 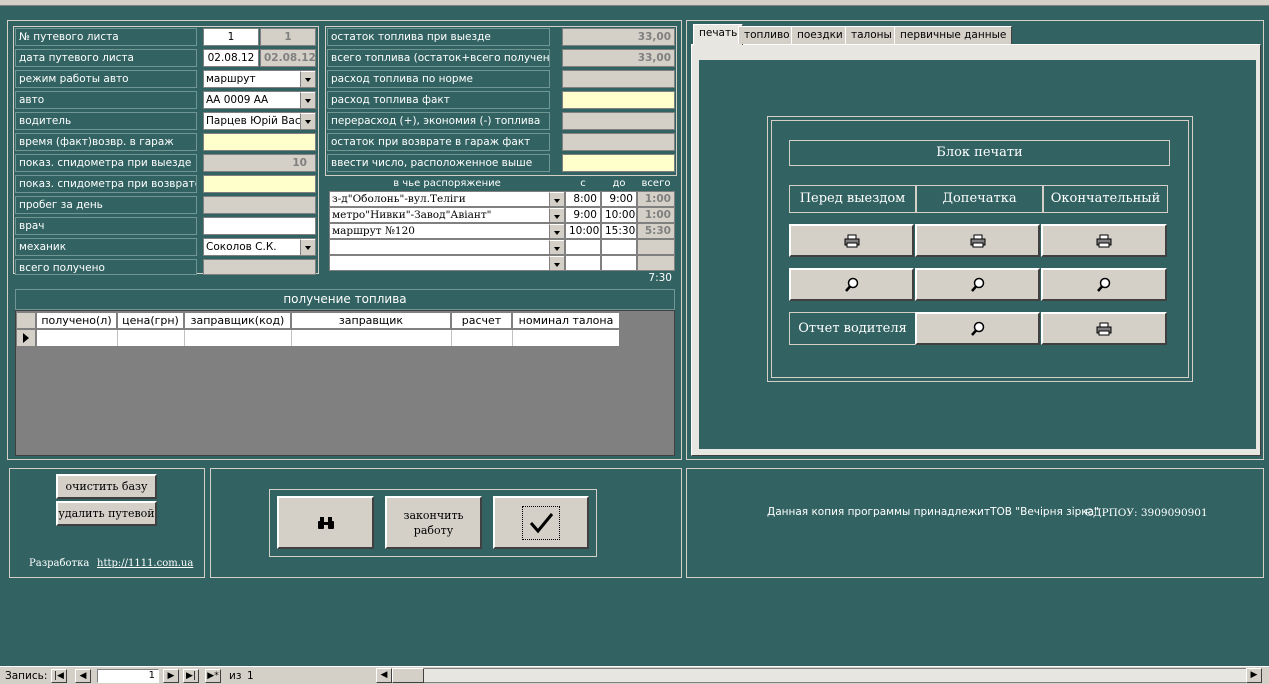 What do you see at coordinates (1104, 328) in the screenshot?
I see `driver-report-print-button` at bounding box center [1104, 328].